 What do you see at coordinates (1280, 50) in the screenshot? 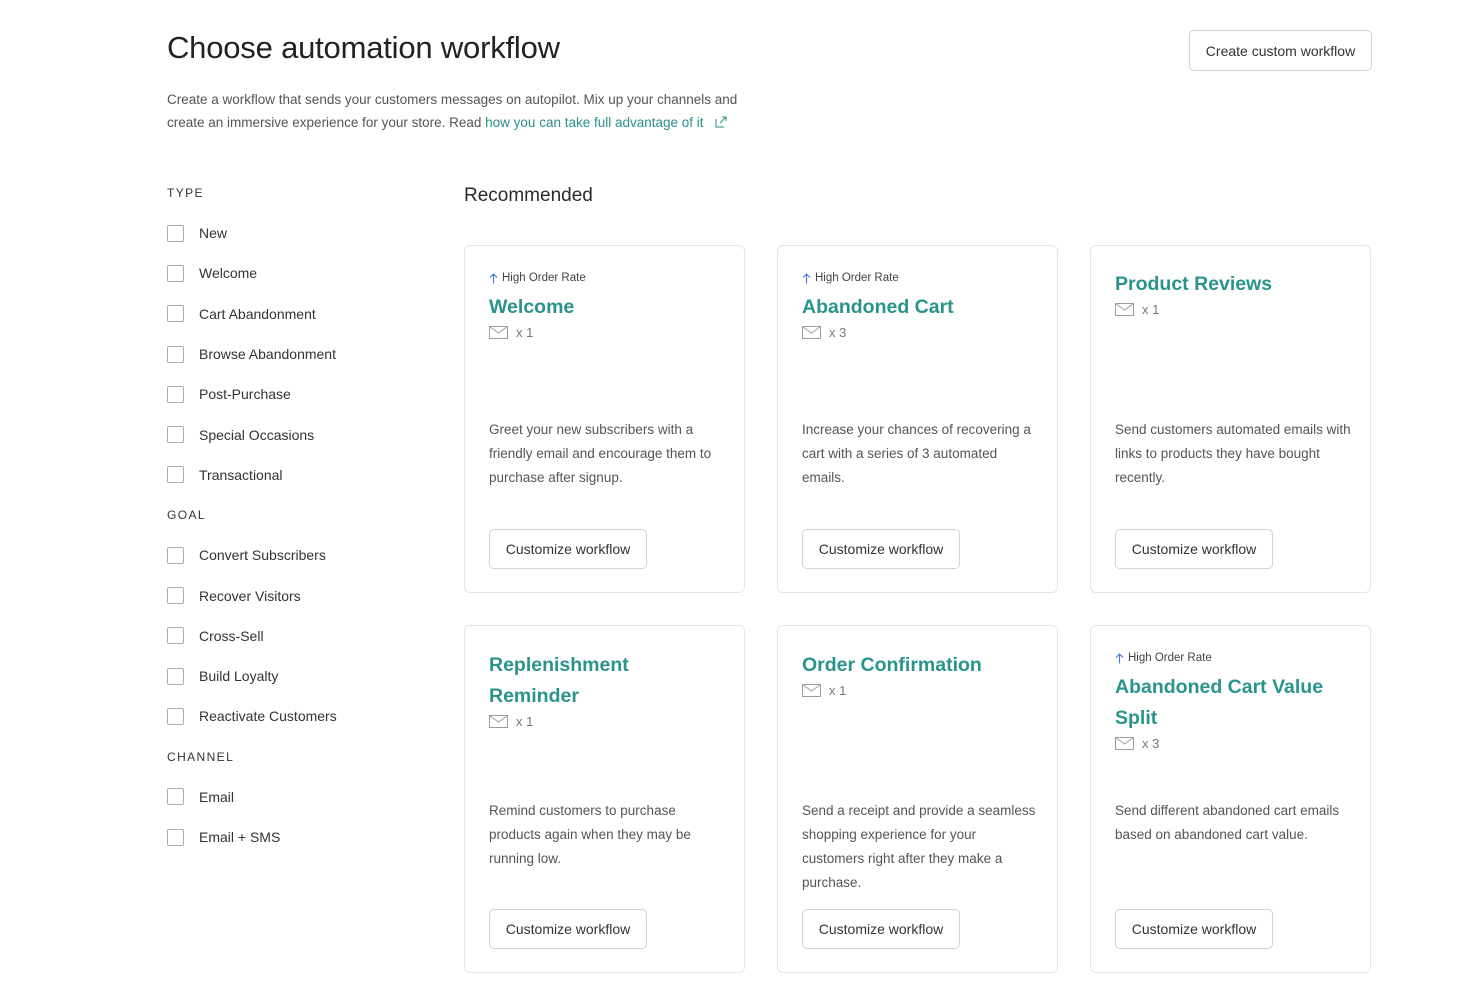
I see `create-custom-workflow-button: Create custom workflow` at bounding box center [1280, 50].